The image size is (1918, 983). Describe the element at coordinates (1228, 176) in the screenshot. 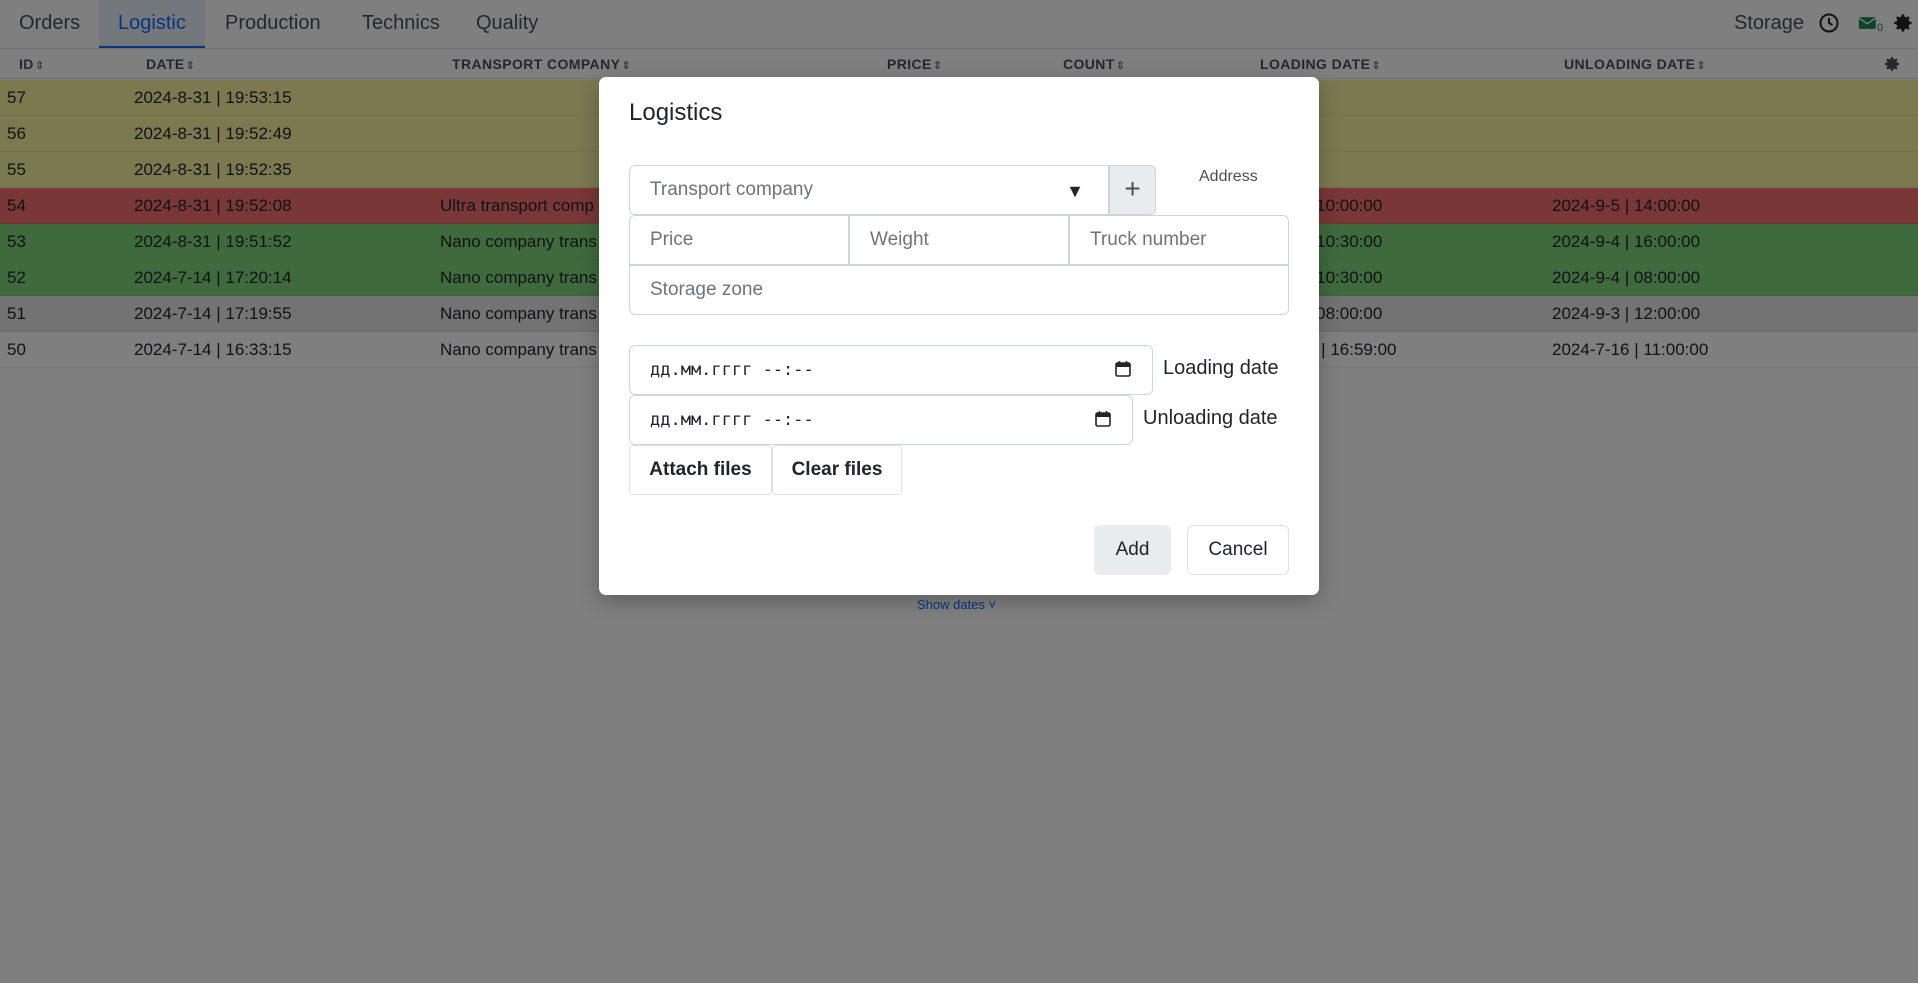

I see `address-label: Address` at that location.